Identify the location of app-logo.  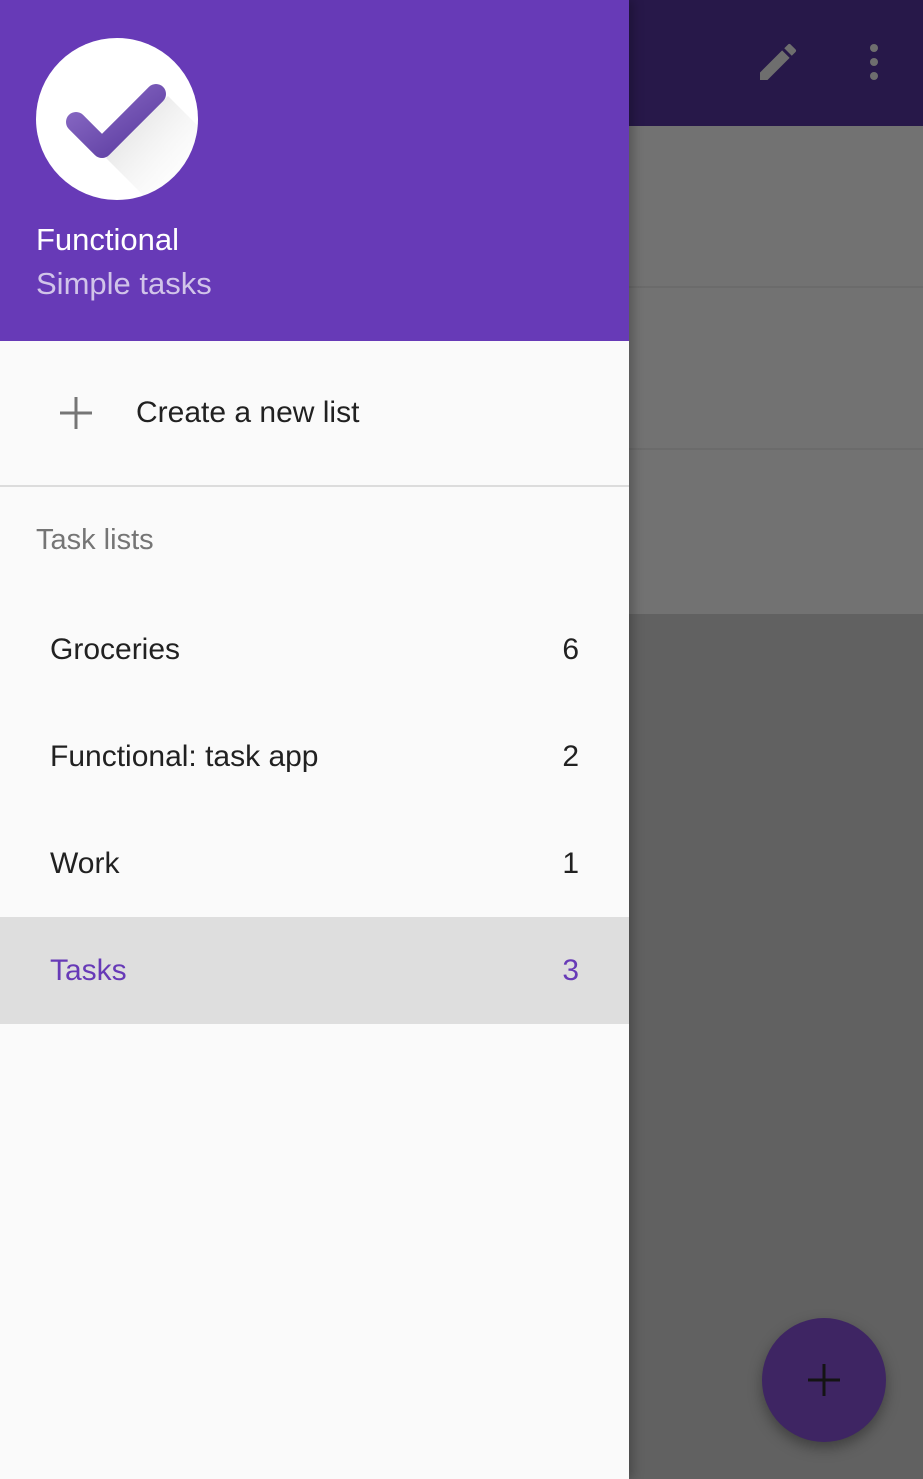
(117, 119).